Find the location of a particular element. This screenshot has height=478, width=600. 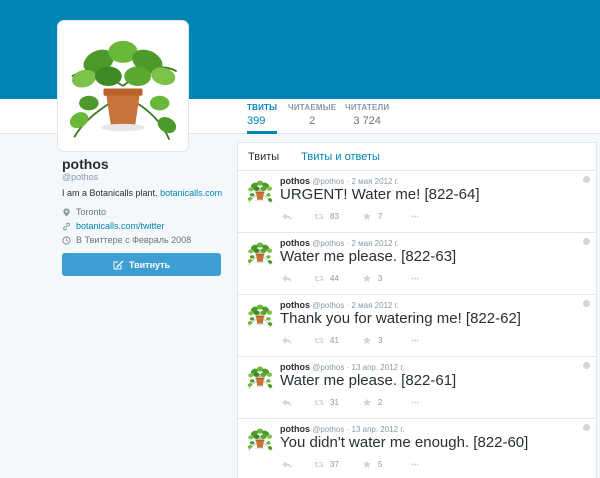

favorite-button: 7 is located at coordinates (372, 216).